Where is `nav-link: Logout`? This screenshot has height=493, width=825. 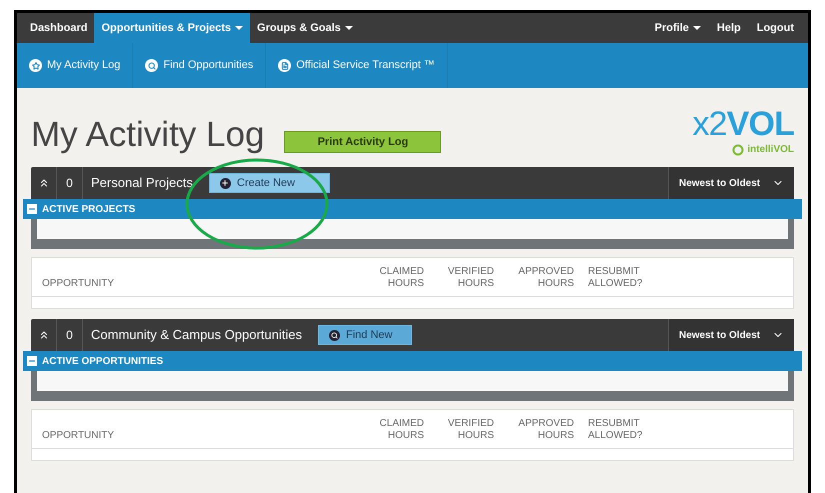
nav-link: Logout is located at coordinates (775, 28).